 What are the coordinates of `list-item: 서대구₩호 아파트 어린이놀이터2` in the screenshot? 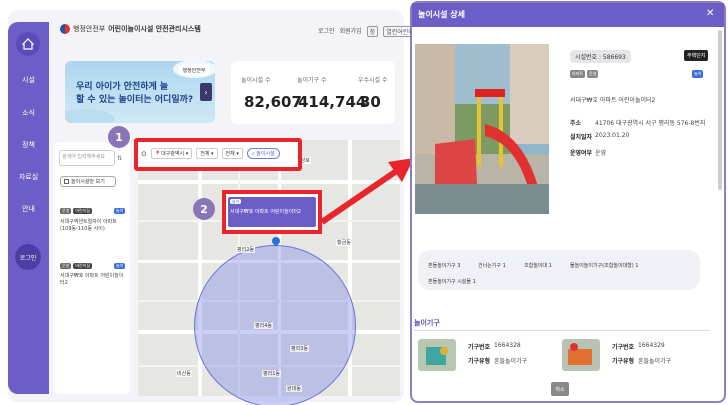 It's located at (93, 280).